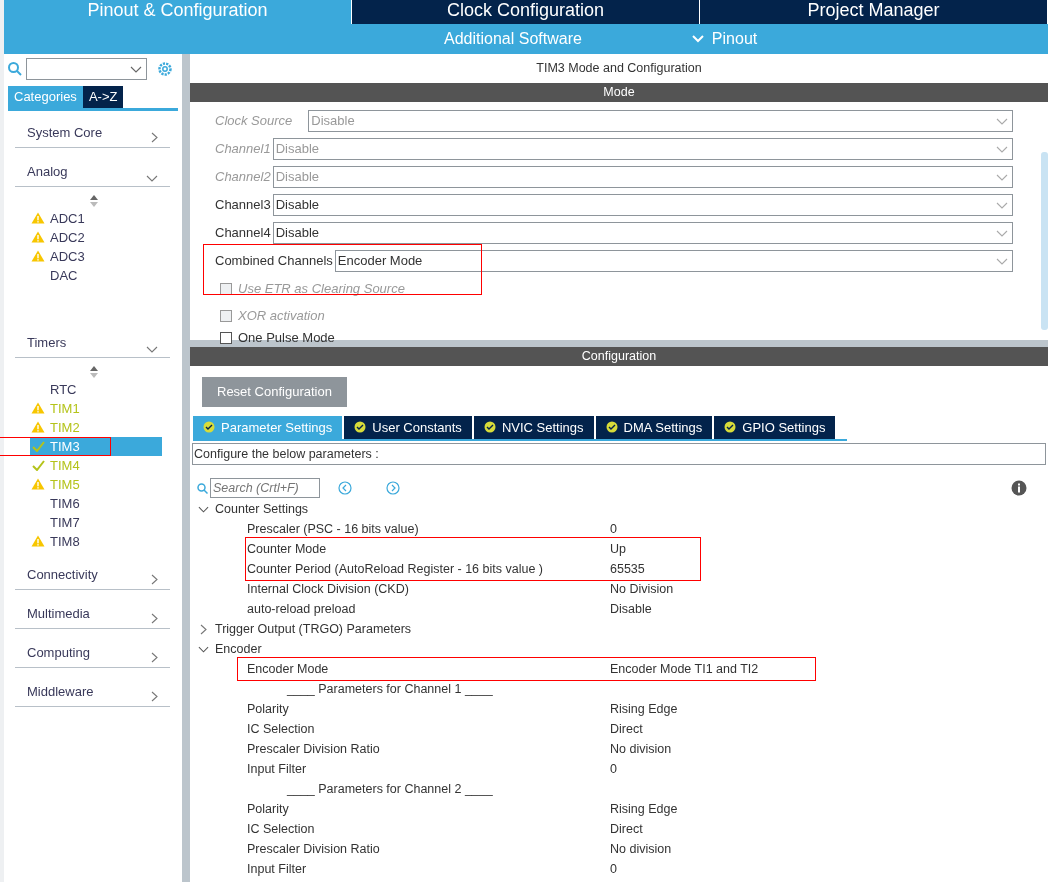  What do you see at coordinates (623, 629) in the screenshot?
I see `group-header: Trigger Output (TRGO) Parameters` at bounding box center [623, 629].